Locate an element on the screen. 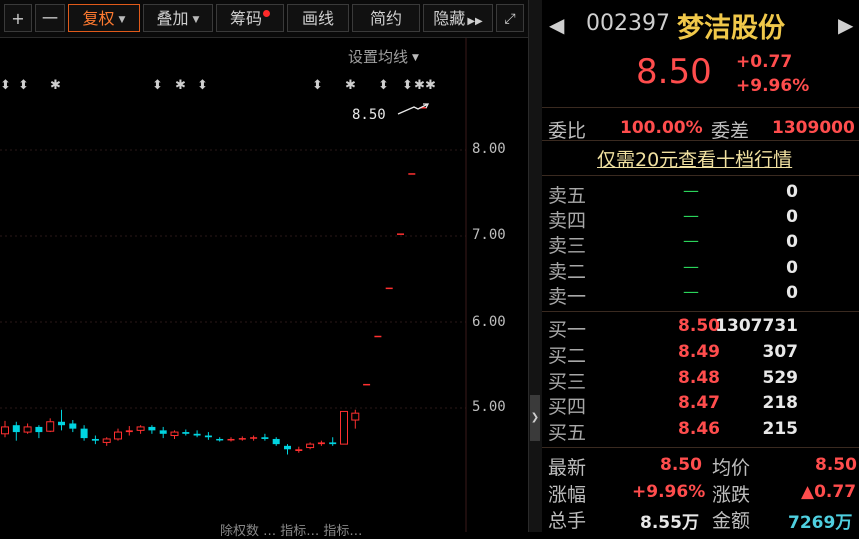 This screenshot has height=539, width=859. fuquan-dropdown: 复权 ▼ is located at coordinates (104, 18).